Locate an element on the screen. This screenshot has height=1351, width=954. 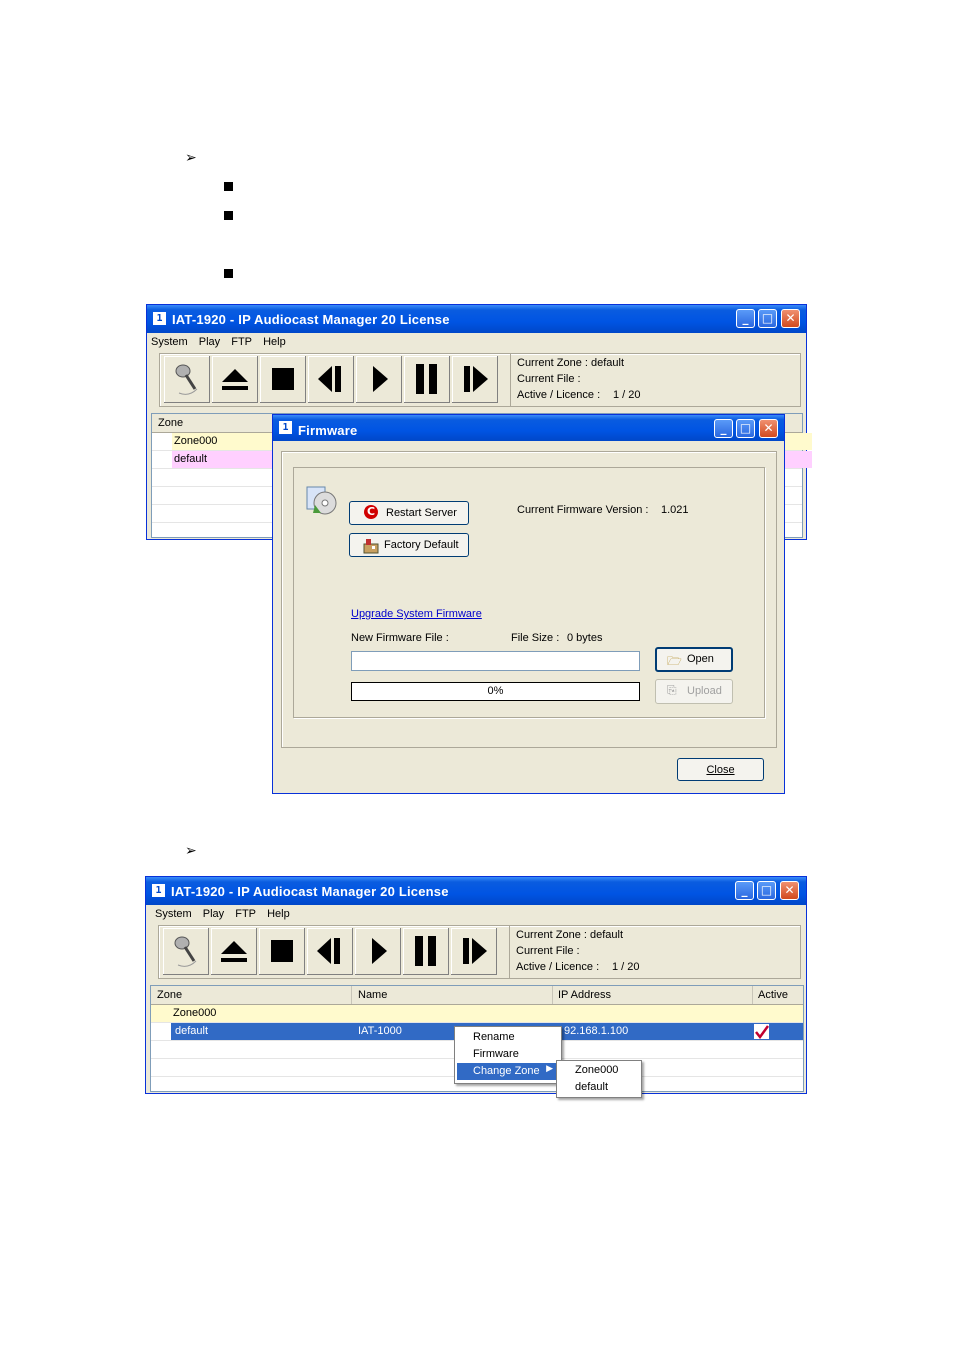
open-button: 🗁 Open is located at coordinates (694, 659).